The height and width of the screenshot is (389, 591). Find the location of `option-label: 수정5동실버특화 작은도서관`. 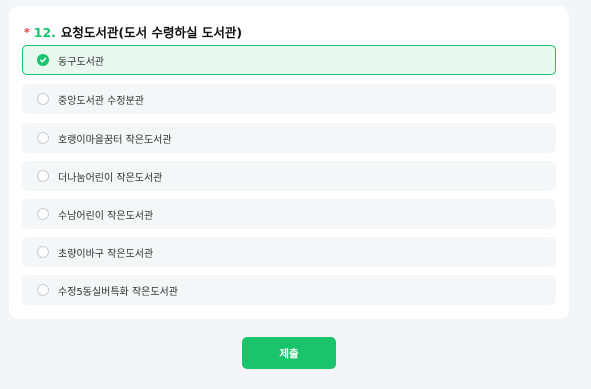

option-label: 수정5동실버특화 작은도서관 is located at coordinates (118, 292).